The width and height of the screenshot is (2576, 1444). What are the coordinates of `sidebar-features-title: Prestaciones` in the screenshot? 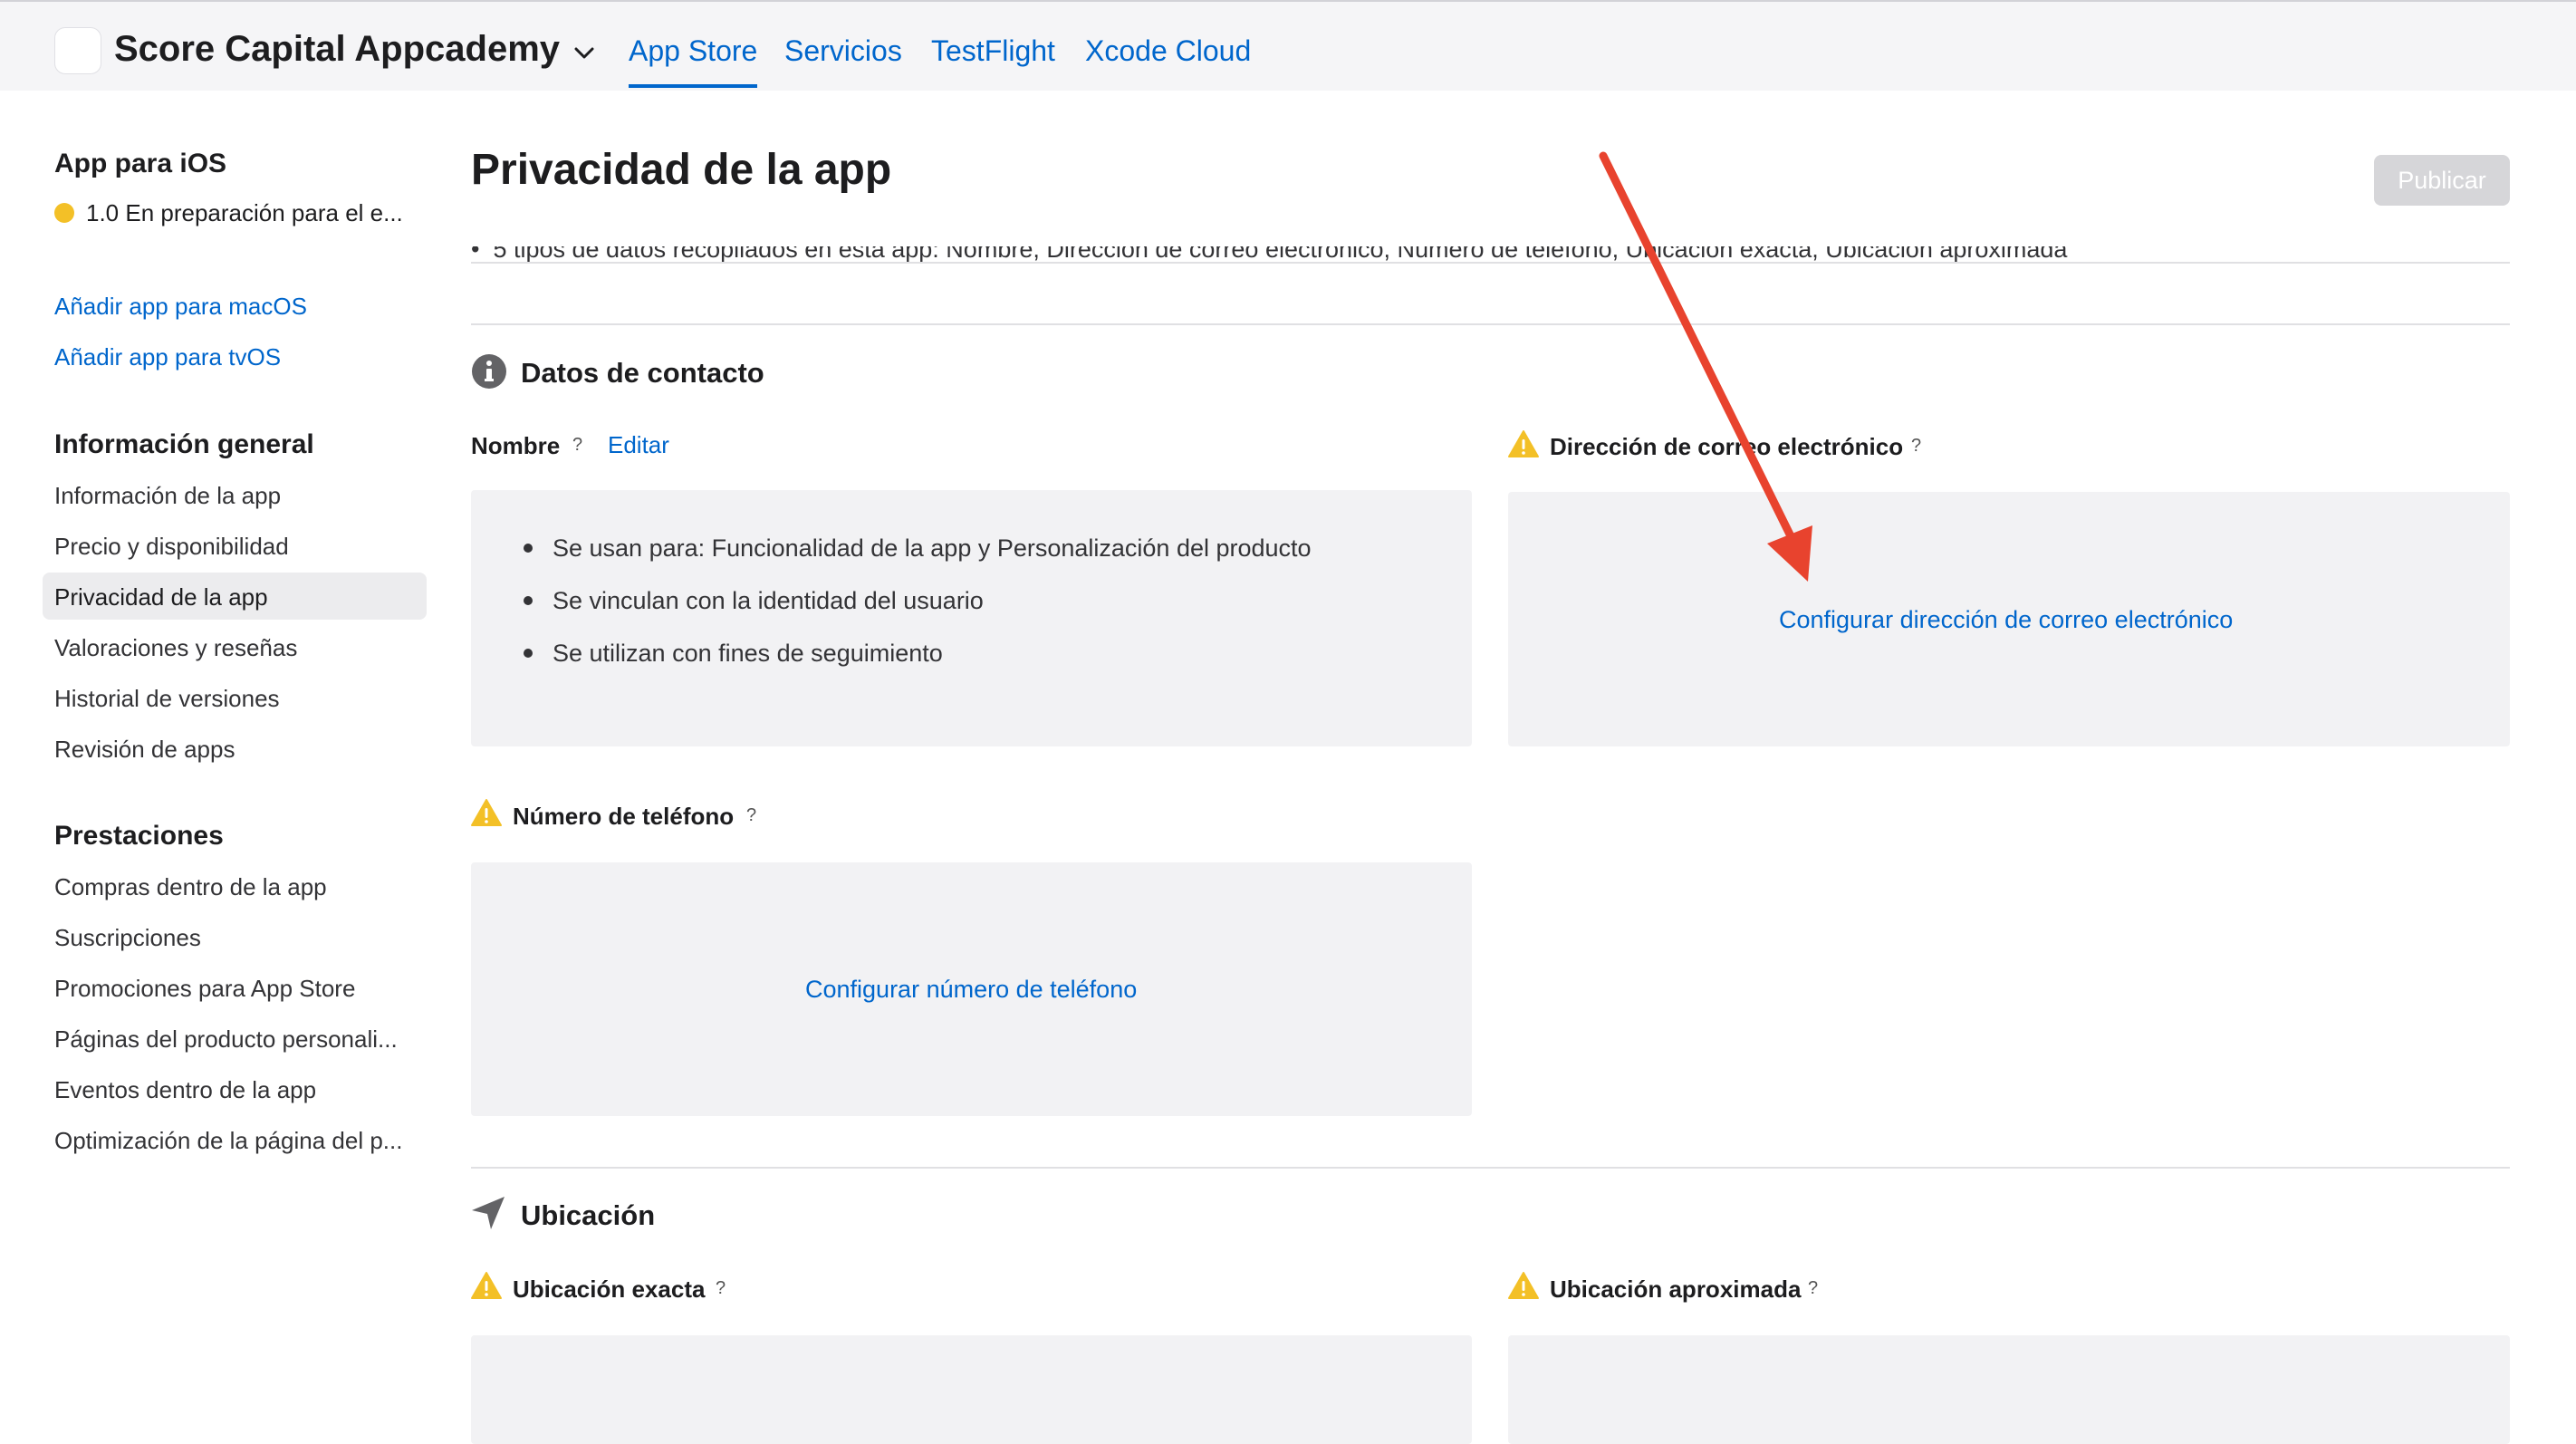 It's located at (139, 836).